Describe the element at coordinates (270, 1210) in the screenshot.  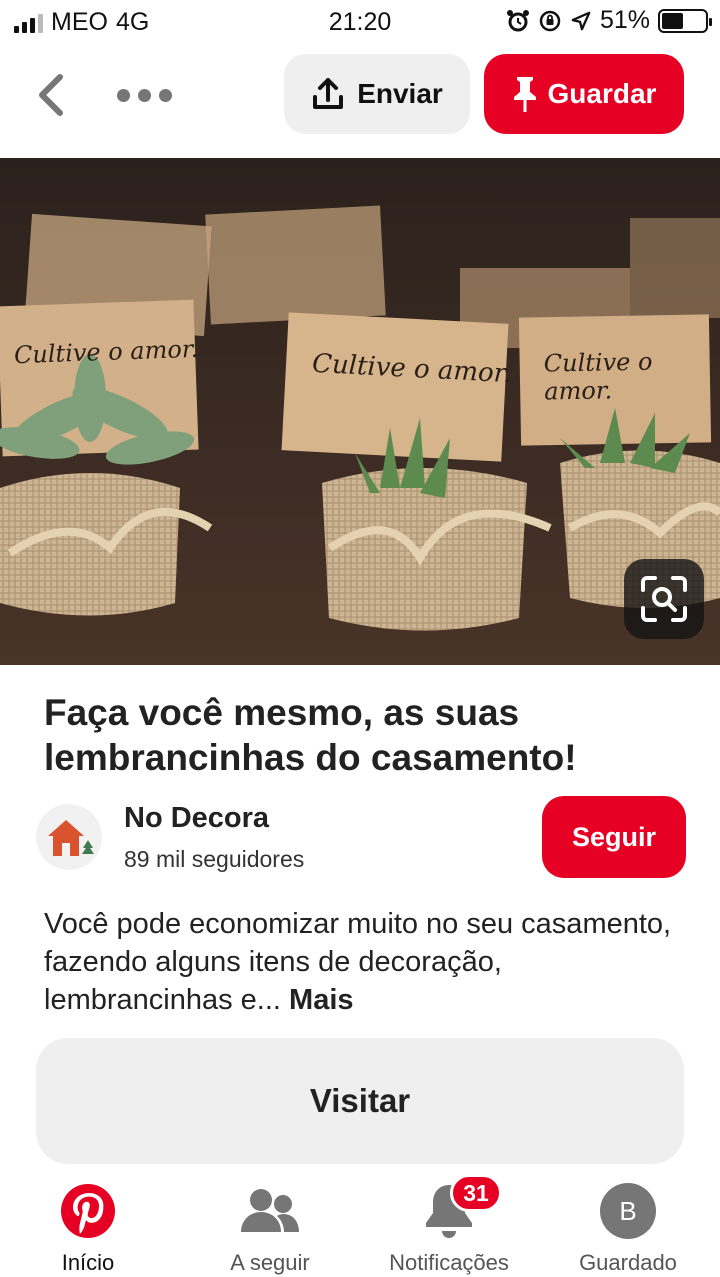
I see `people-icon` at that location.